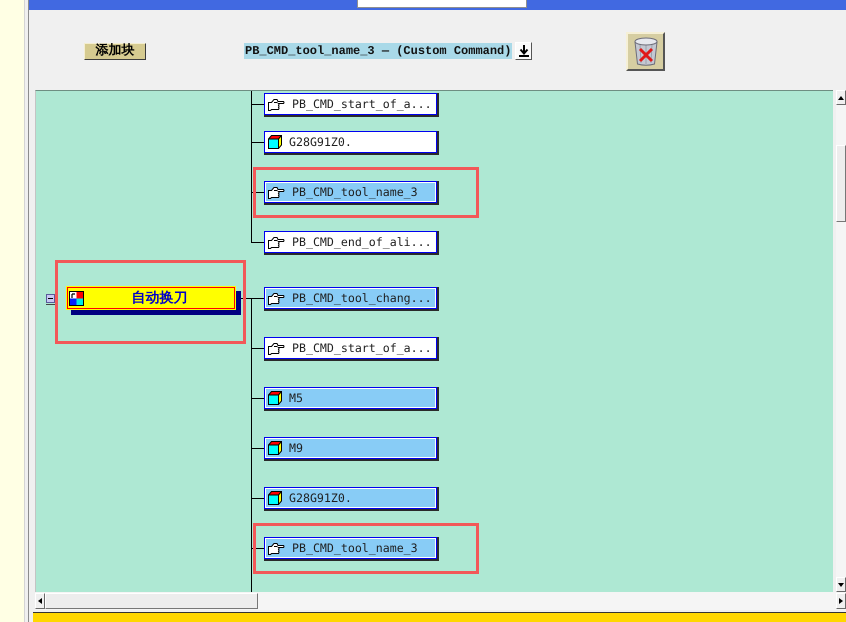  What do you see at coordinates (350, 448) in the screenshot?
I see `block-node: M9` at bounding box center [350, 448].